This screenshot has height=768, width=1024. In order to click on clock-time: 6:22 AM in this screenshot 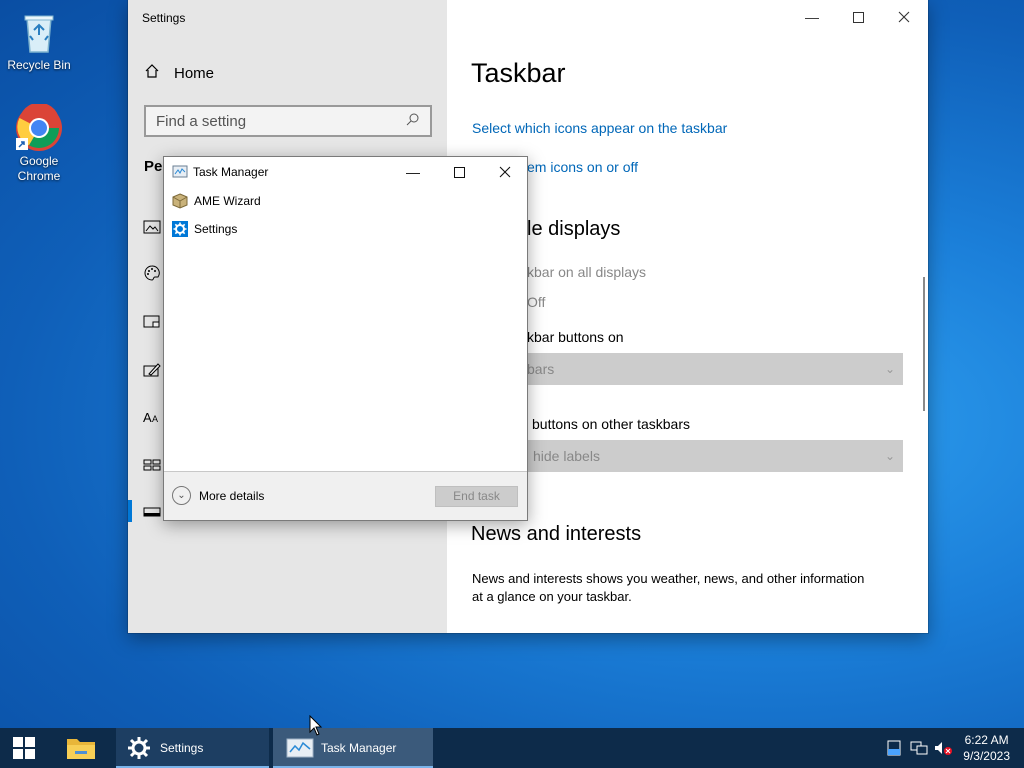, I will do `click(986, 740)`.